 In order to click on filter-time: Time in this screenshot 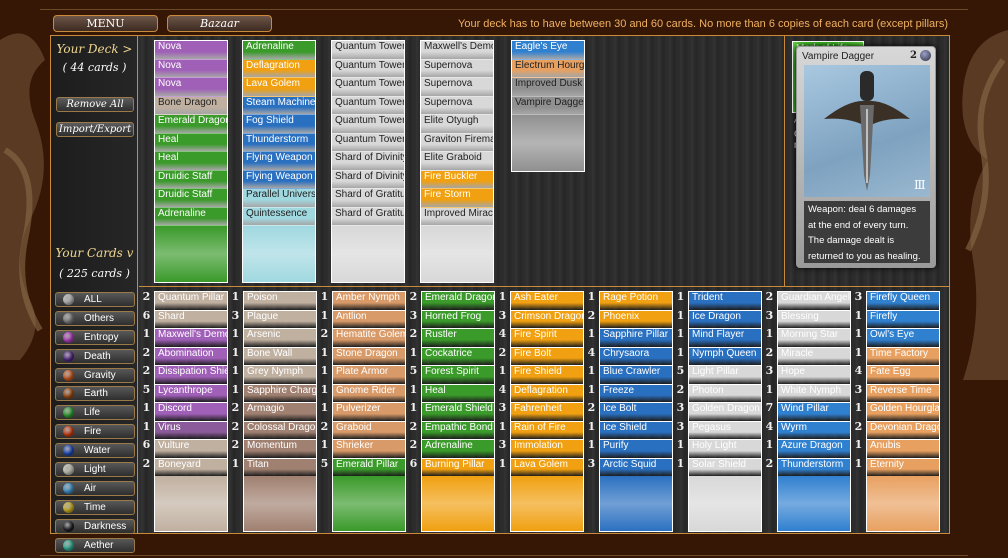, I will do `click(95, 507)`.